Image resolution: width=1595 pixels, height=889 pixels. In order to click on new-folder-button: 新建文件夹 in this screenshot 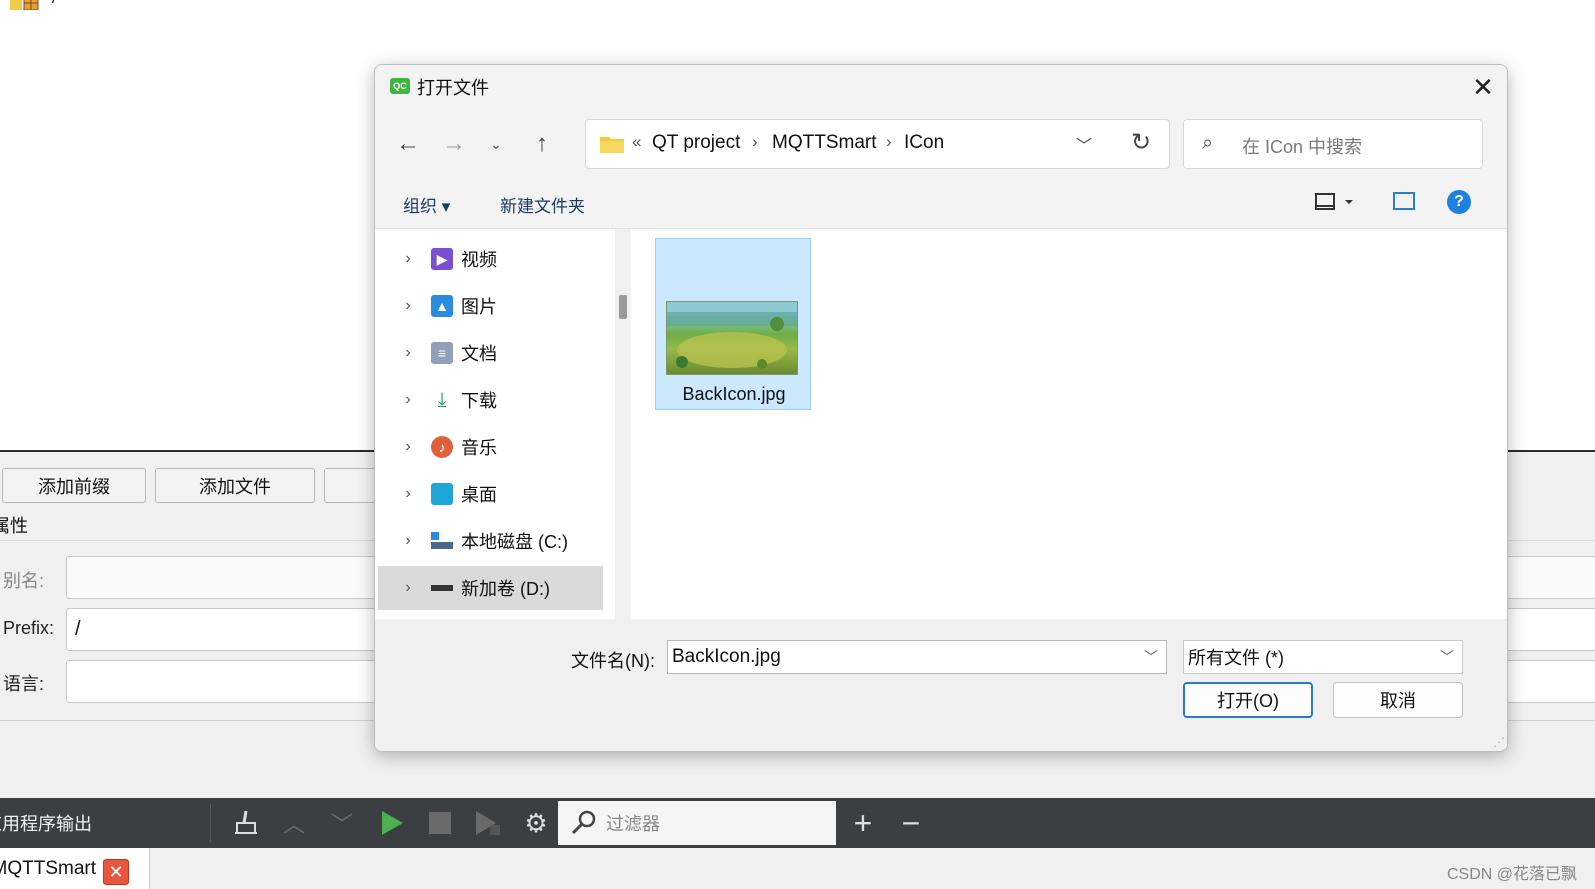, I will do `click(542, 204)`.